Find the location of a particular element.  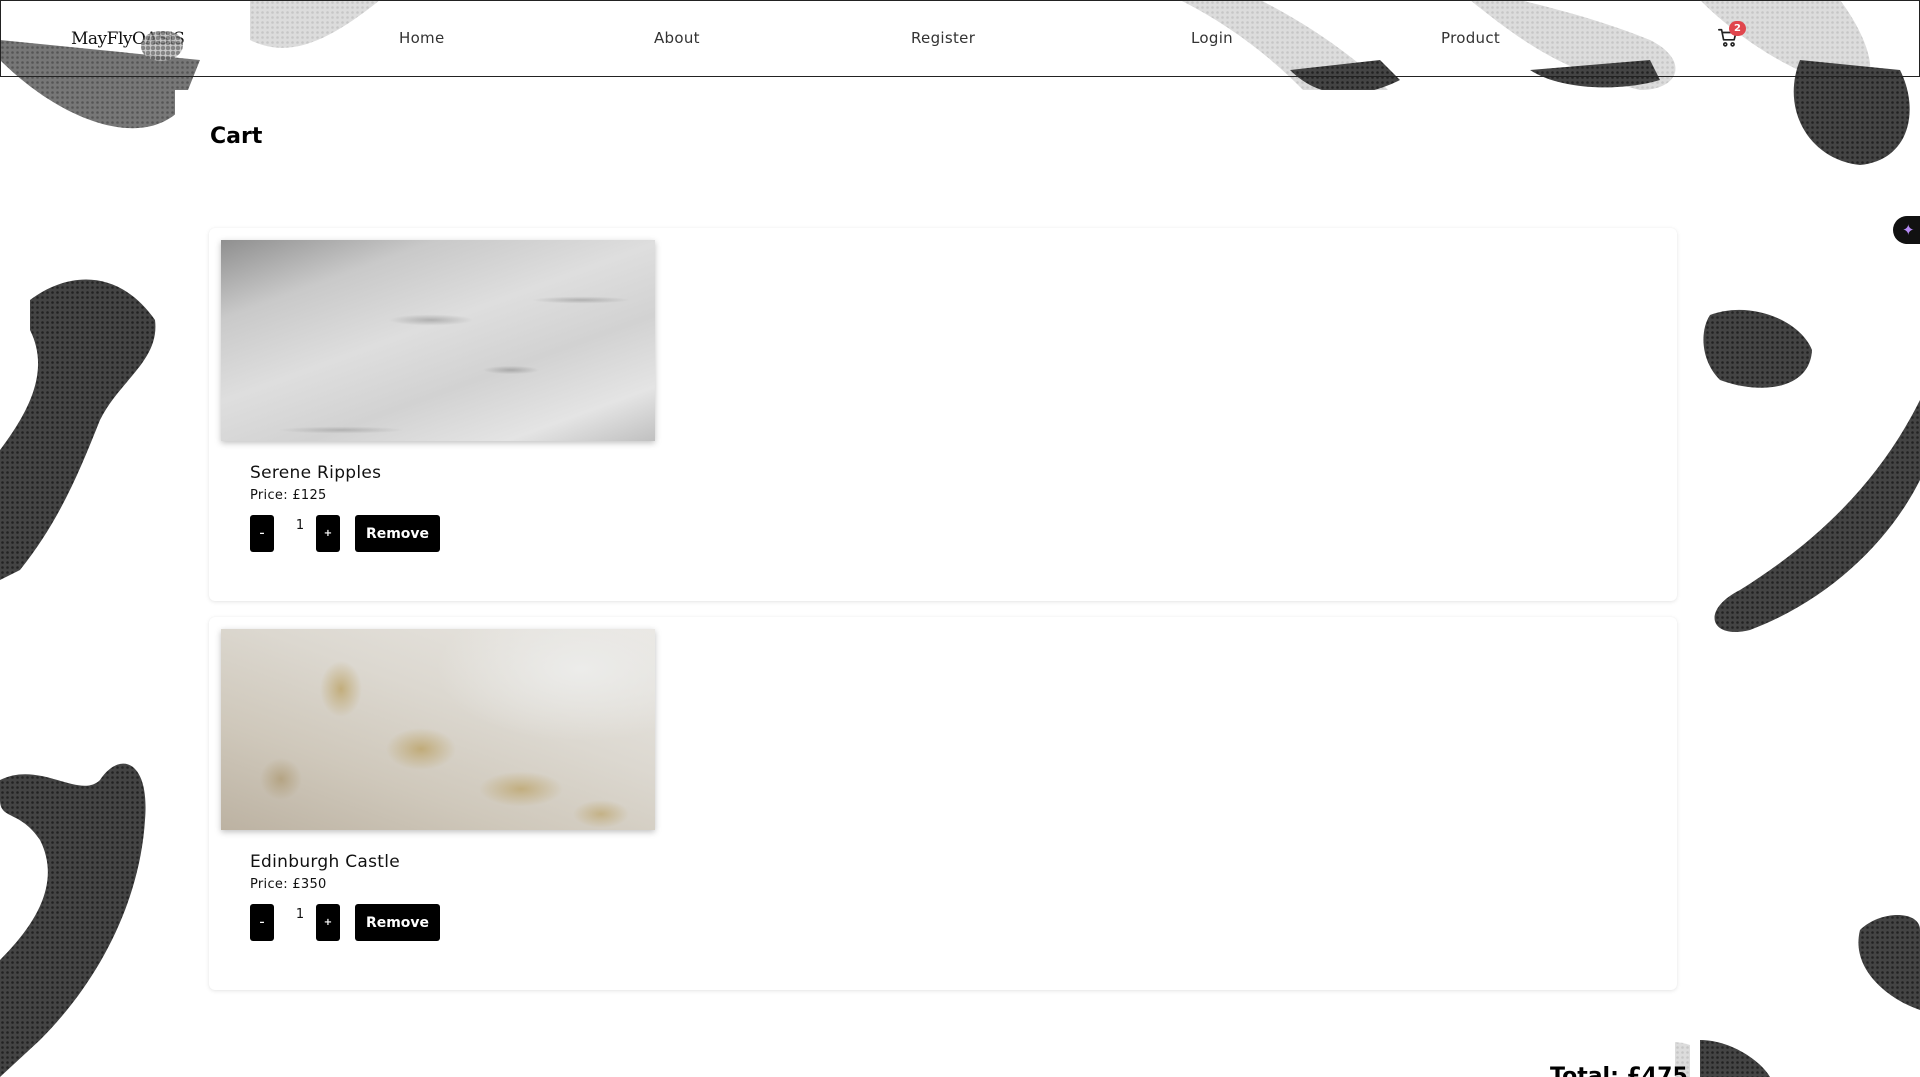

logo-graphic is located at coordinates (162, 46).